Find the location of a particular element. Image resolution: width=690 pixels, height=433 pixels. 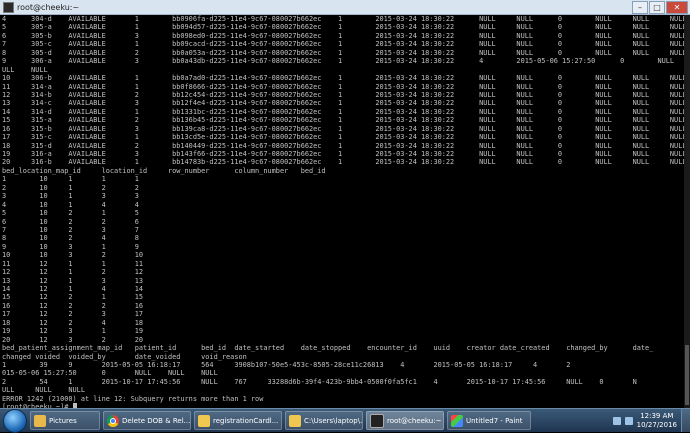

clock-time: 12:39 AM is located at coordinates (657, 415).